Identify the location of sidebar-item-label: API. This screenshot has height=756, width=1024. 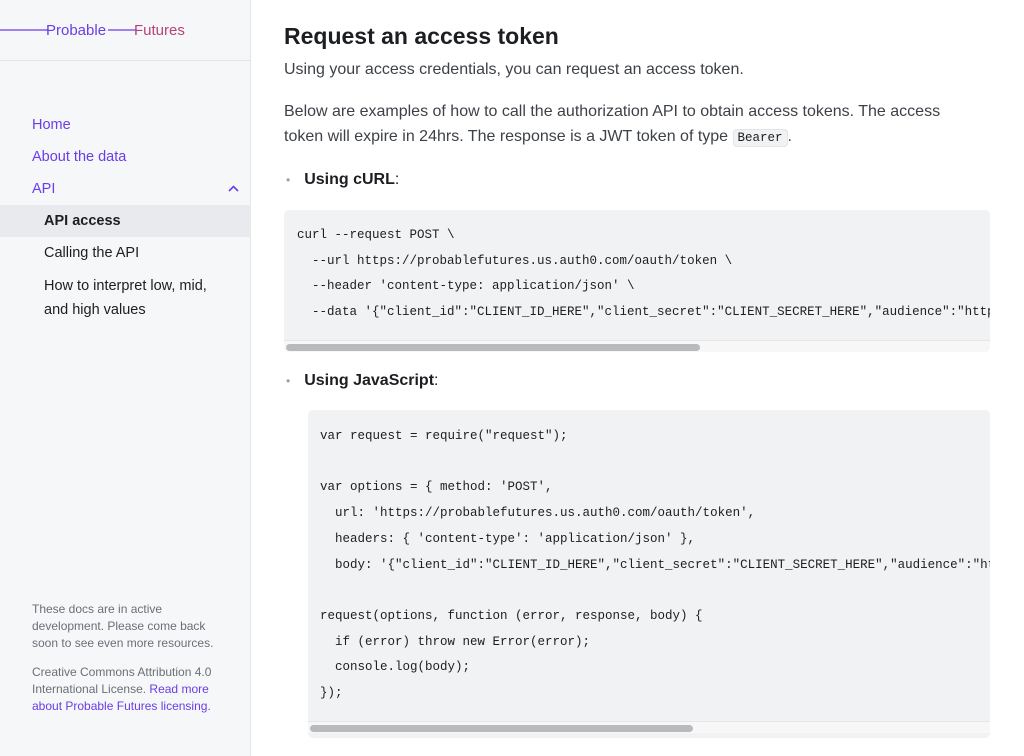
(44, 189).